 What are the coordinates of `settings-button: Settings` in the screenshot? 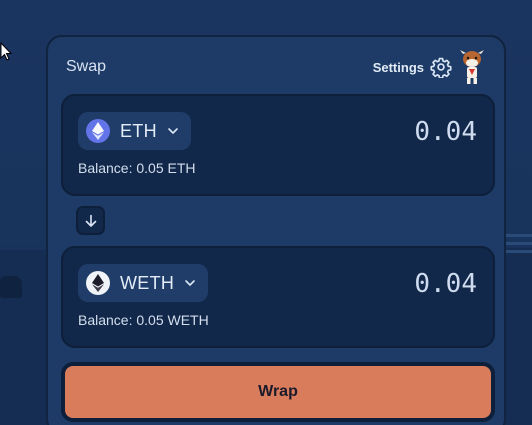 It's located at (412, 67).